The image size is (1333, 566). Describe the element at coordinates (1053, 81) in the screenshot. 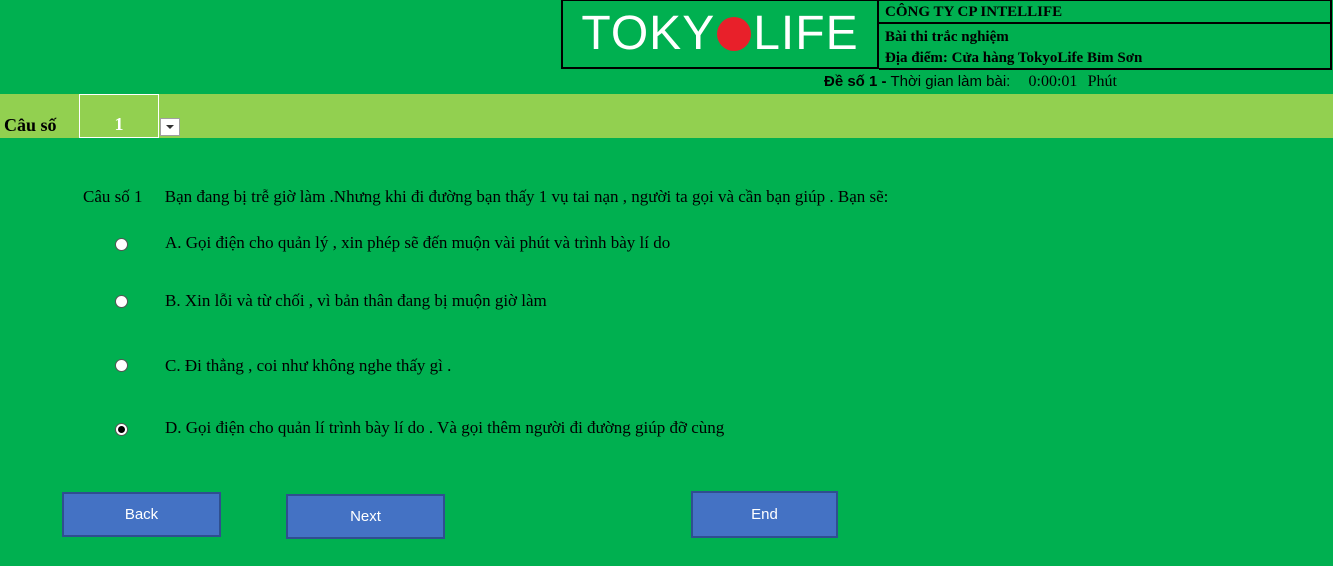

I see `time-value: 0:00:01` at that location.